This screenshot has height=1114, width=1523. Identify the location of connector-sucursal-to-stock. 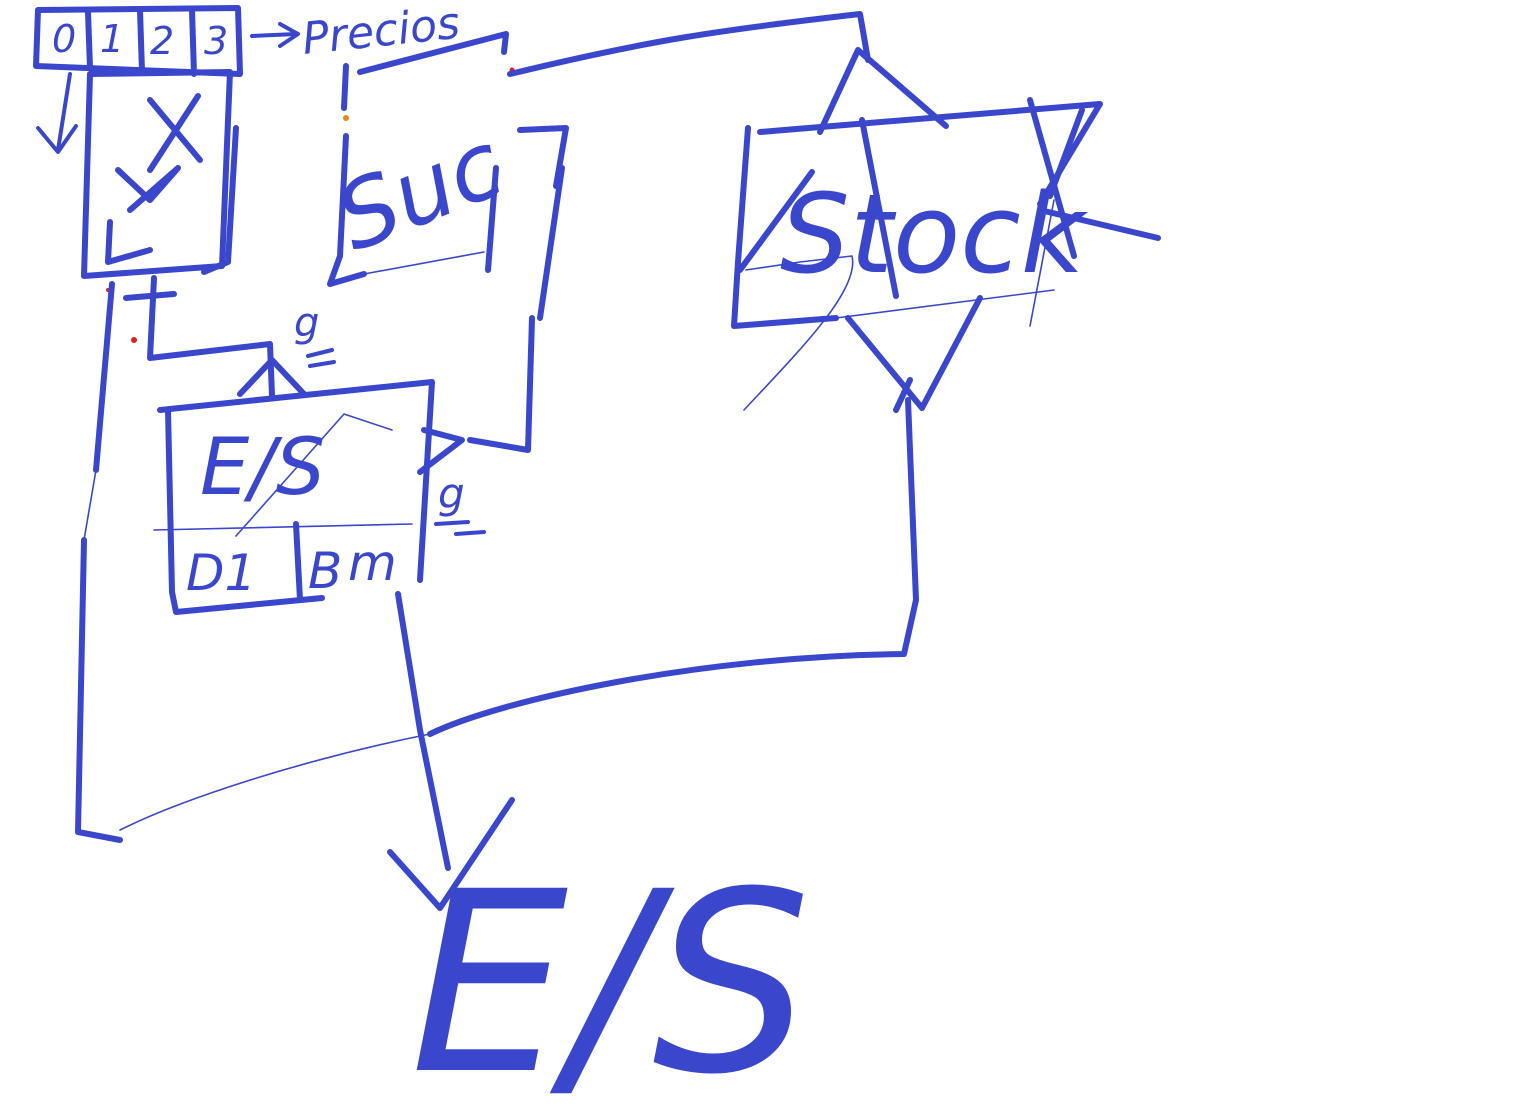
(728, 73).